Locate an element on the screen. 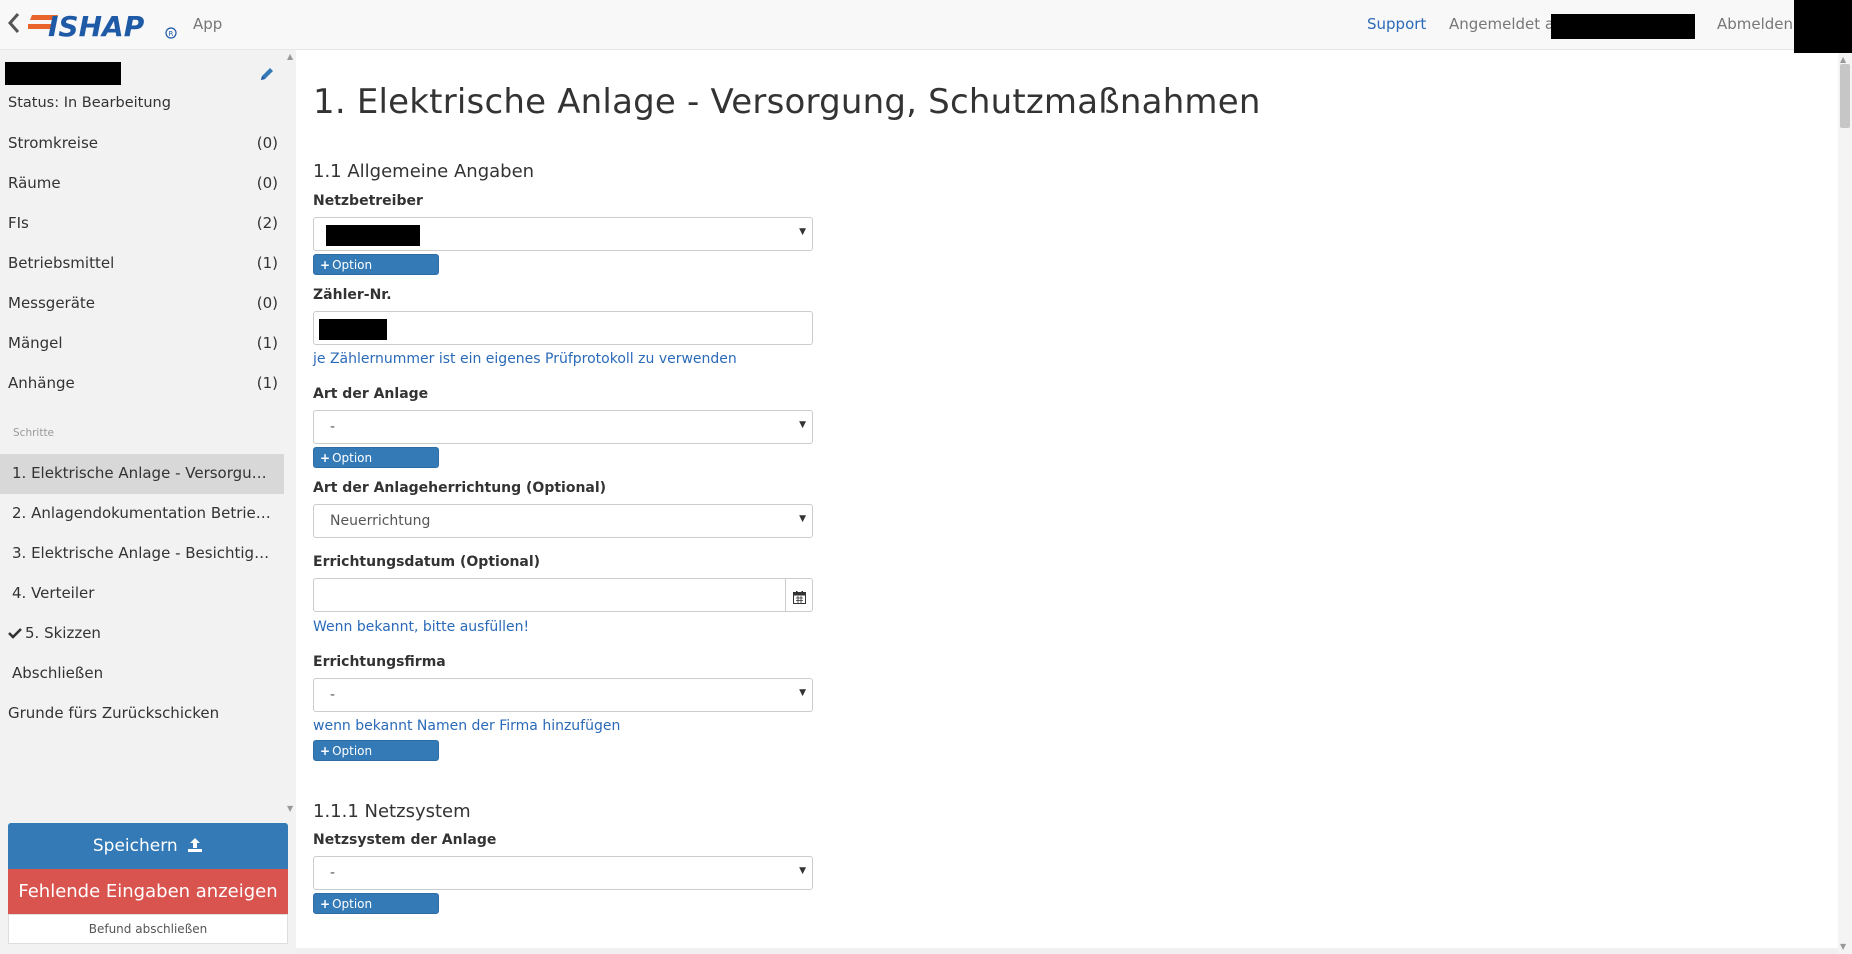  netzbetreiber-label: Netzbetreiber is located at coordinates (368, 201).